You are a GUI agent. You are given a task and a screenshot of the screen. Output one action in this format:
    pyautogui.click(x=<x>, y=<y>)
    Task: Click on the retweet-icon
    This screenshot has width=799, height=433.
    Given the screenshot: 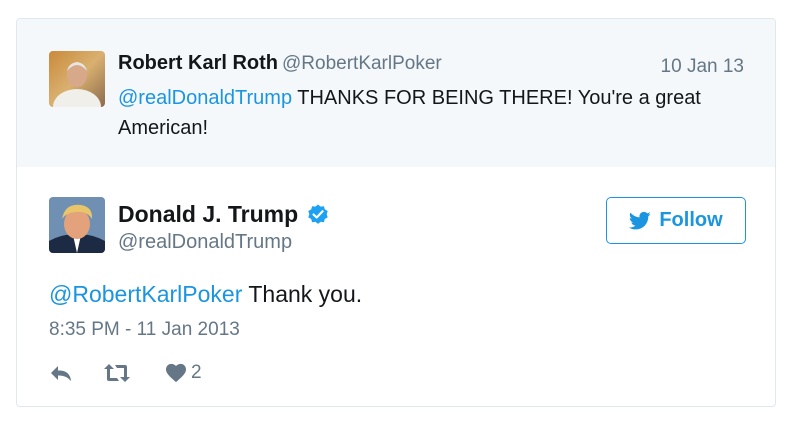 What is the action you would take?
    pyautogui.click(x=117, y=373)
    